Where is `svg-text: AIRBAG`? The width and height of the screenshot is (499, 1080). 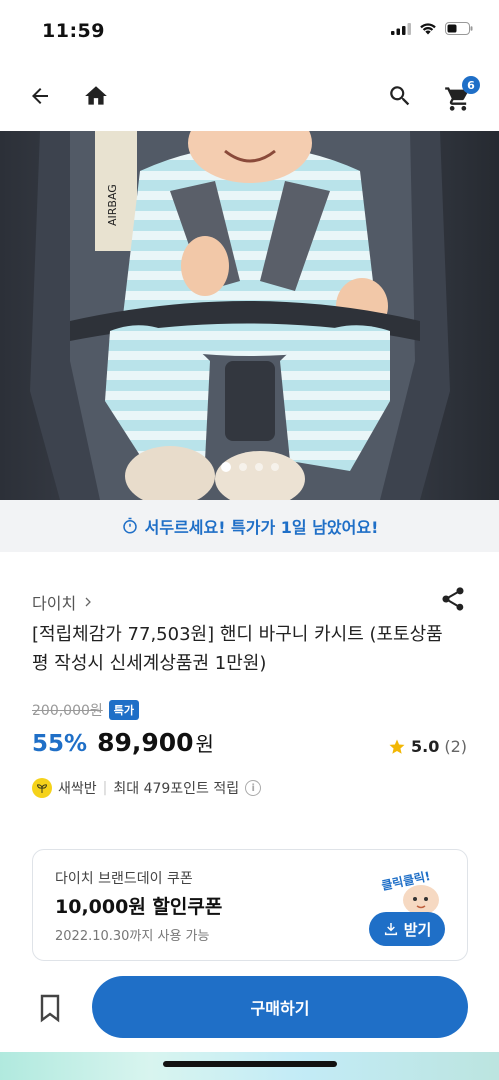 svg-text: AIRBAG is located at coordinates (112, 205).